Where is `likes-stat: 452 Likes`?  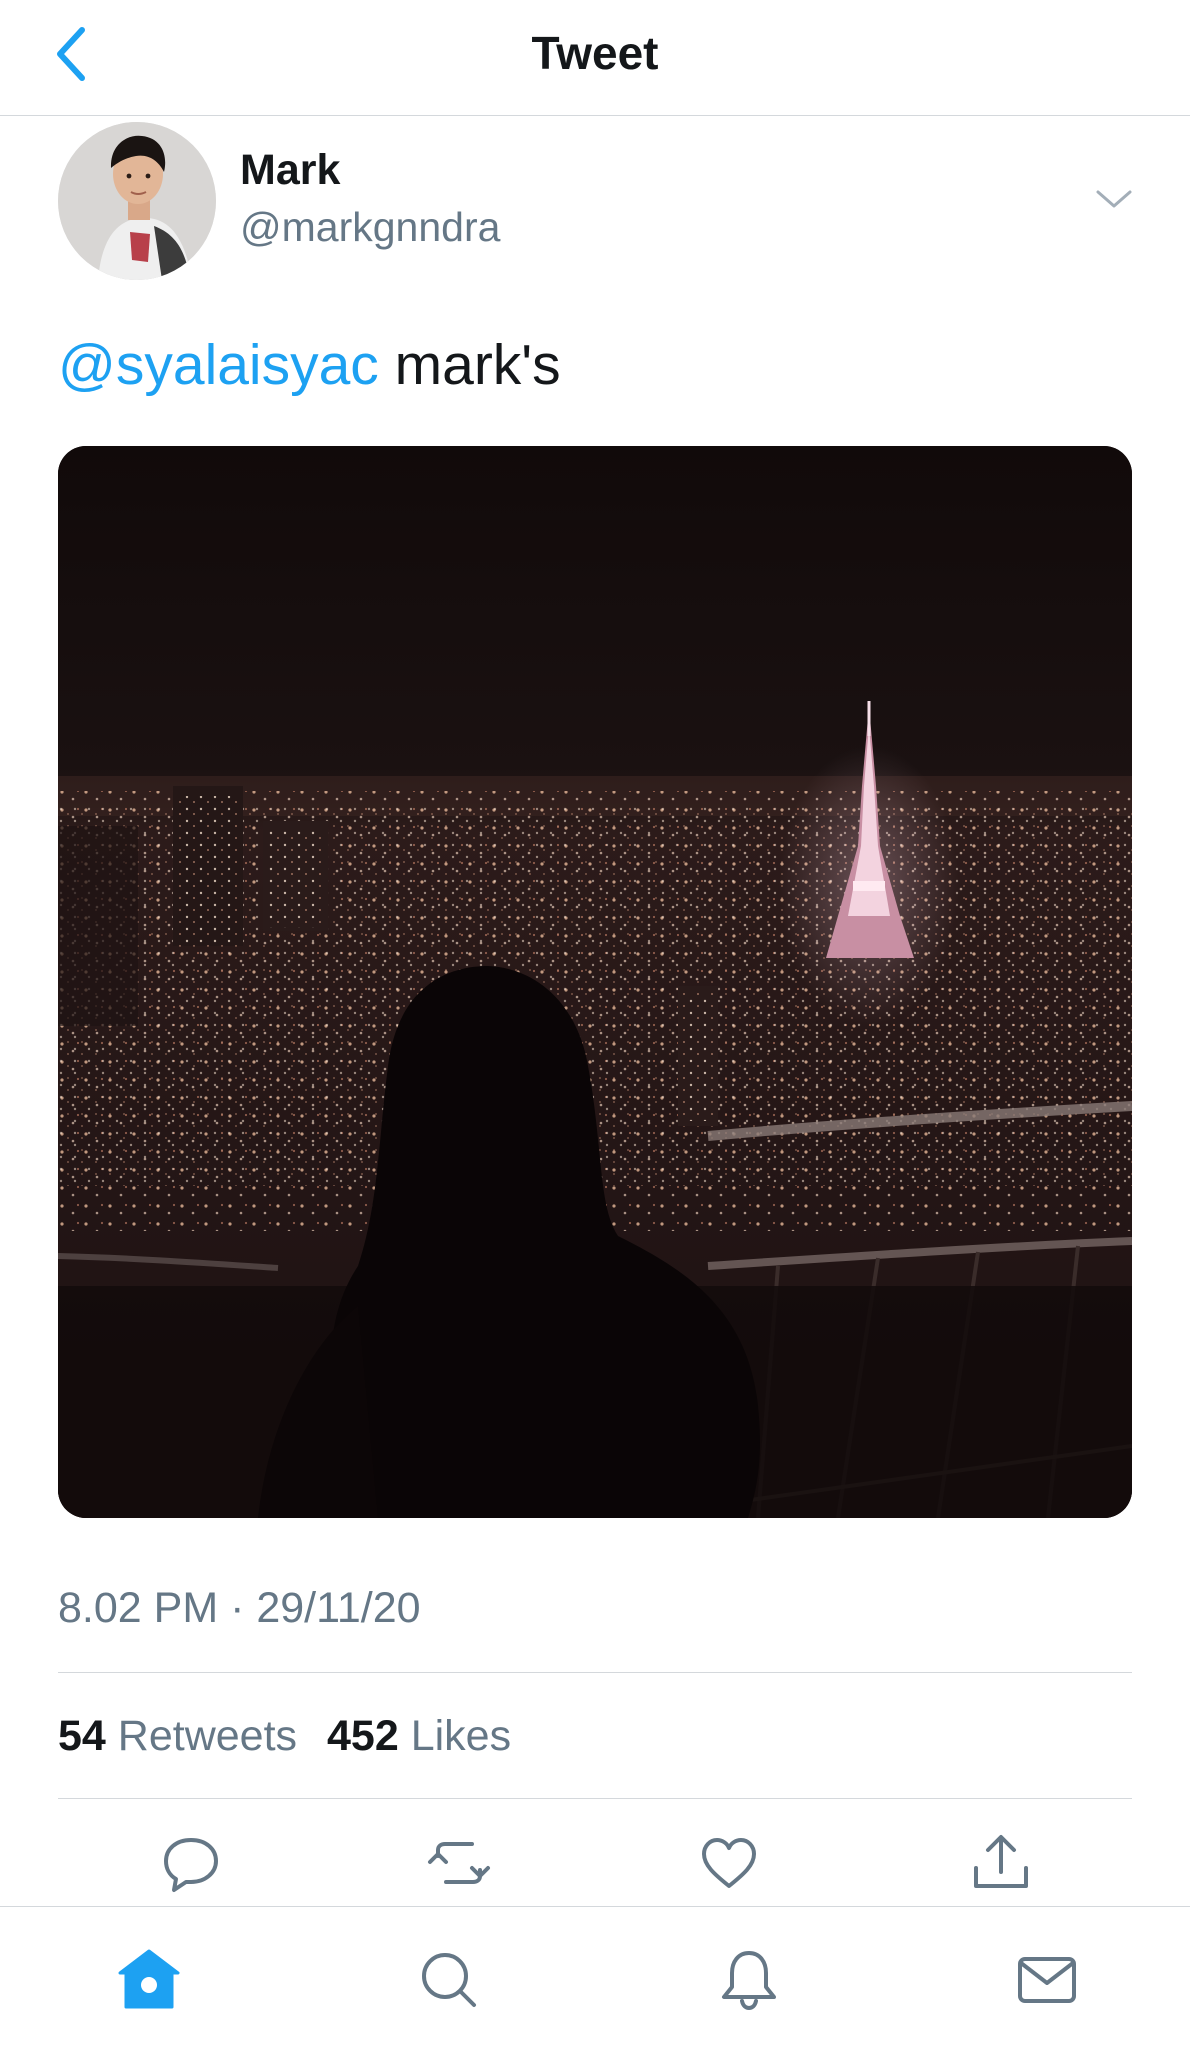
likes-stat: 452 Likes is located at coordinates (419, 1736).